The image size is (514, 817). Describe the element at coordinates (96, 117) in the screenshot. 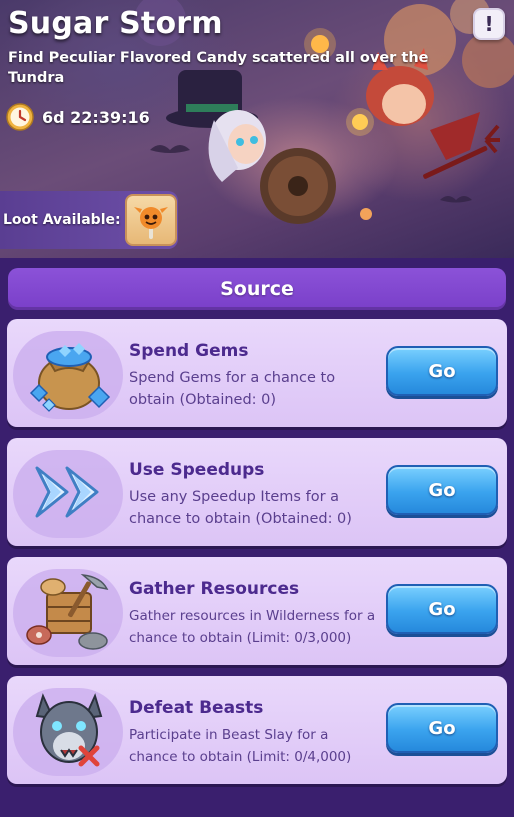

I see `timer-countdown: 6d 22:39:16` at that location.